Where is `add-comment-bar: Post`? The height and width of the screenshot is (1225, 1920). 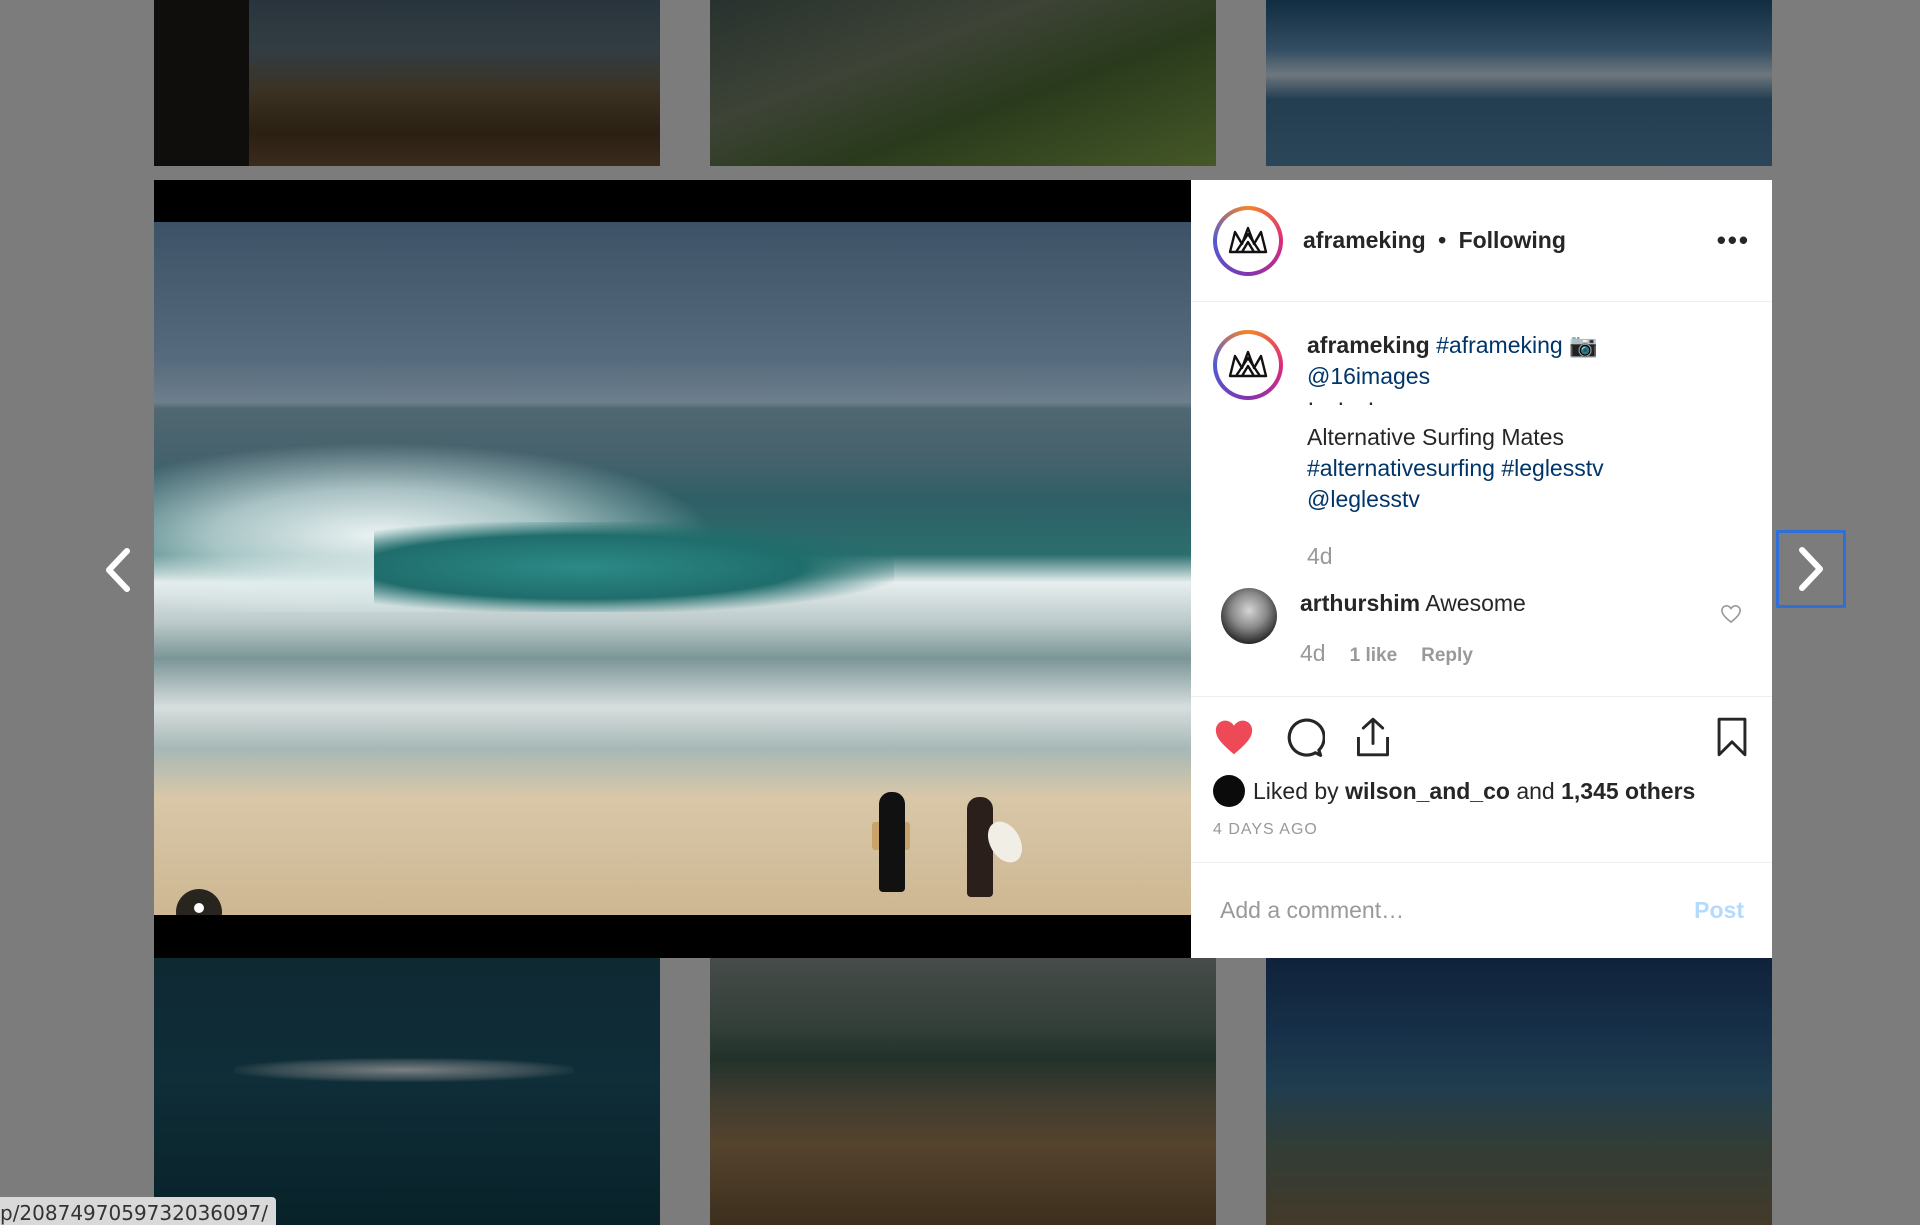 add-comment-bar: Post is located at coordinates (1481, 910).